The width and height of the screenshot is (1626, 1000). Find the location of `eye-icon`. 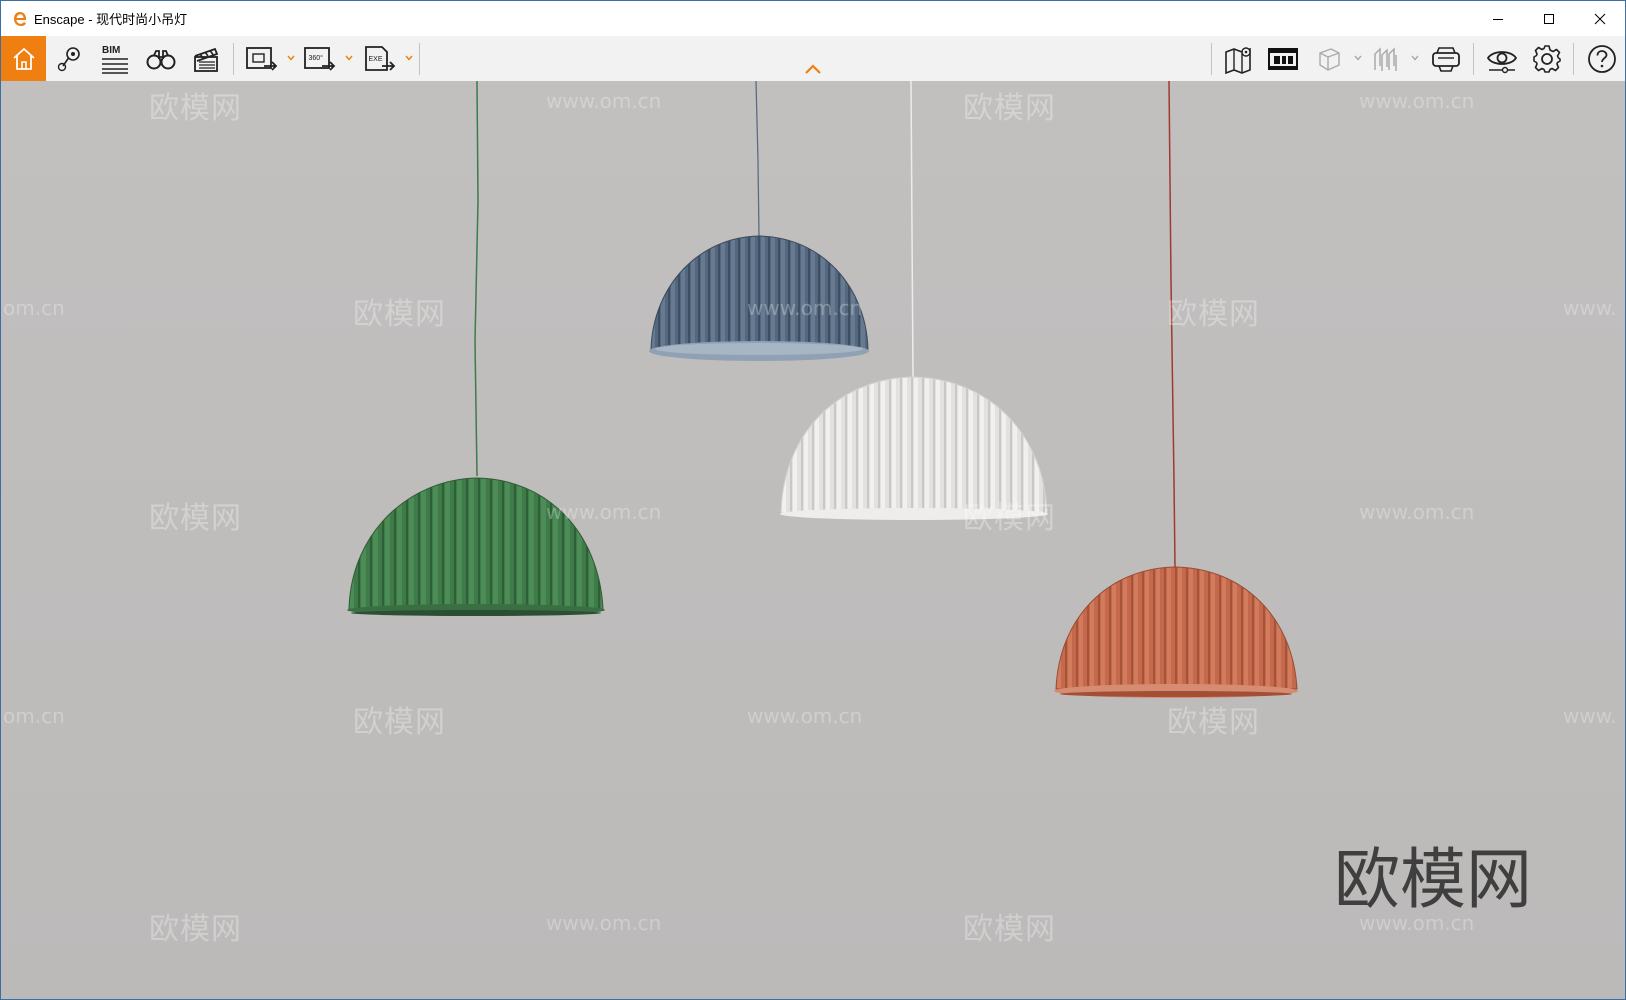

eye-icon is located at coordinates (1502, 61).